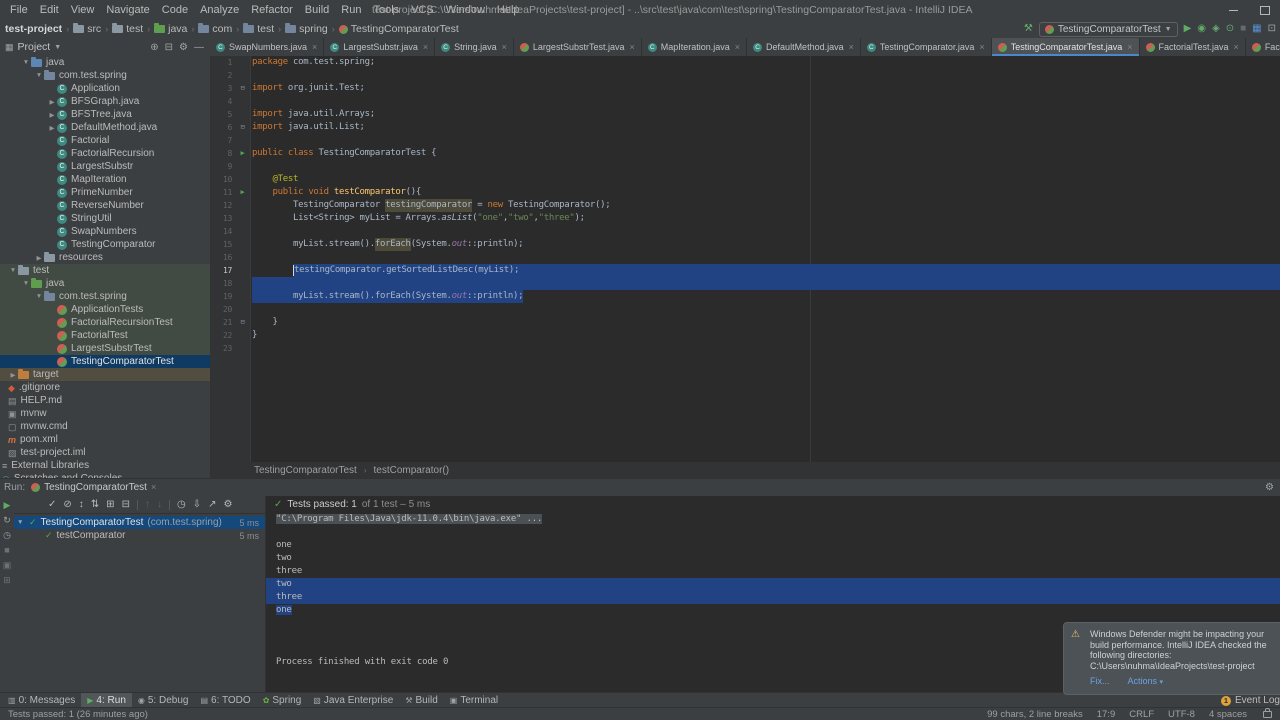 Image resolution: width=1280 pixels, height=720 pixels. What do you see at coordinates (105, 335) in the screenshot?
I see `project-item-factorialtest: FactorialTest` at bounding box center [105, 335].